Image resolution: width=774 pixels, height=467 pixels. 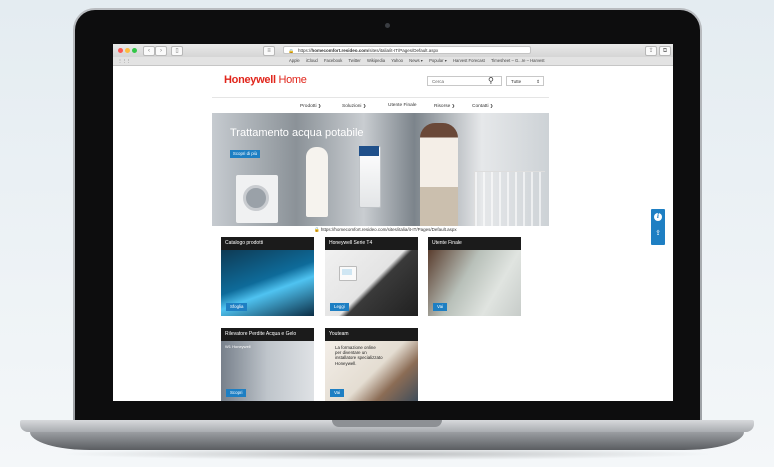 I want to click on hero-title: Trattamento acqua potabile, so click(x=297, y=133).